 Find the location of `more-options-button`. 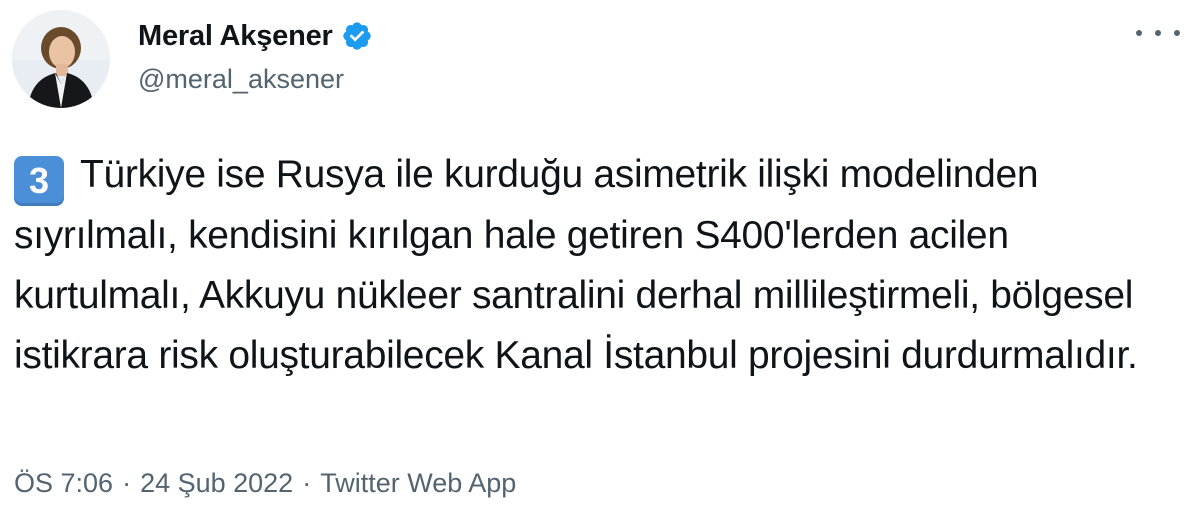

more-options-button is located at coordinates (1158, 33).